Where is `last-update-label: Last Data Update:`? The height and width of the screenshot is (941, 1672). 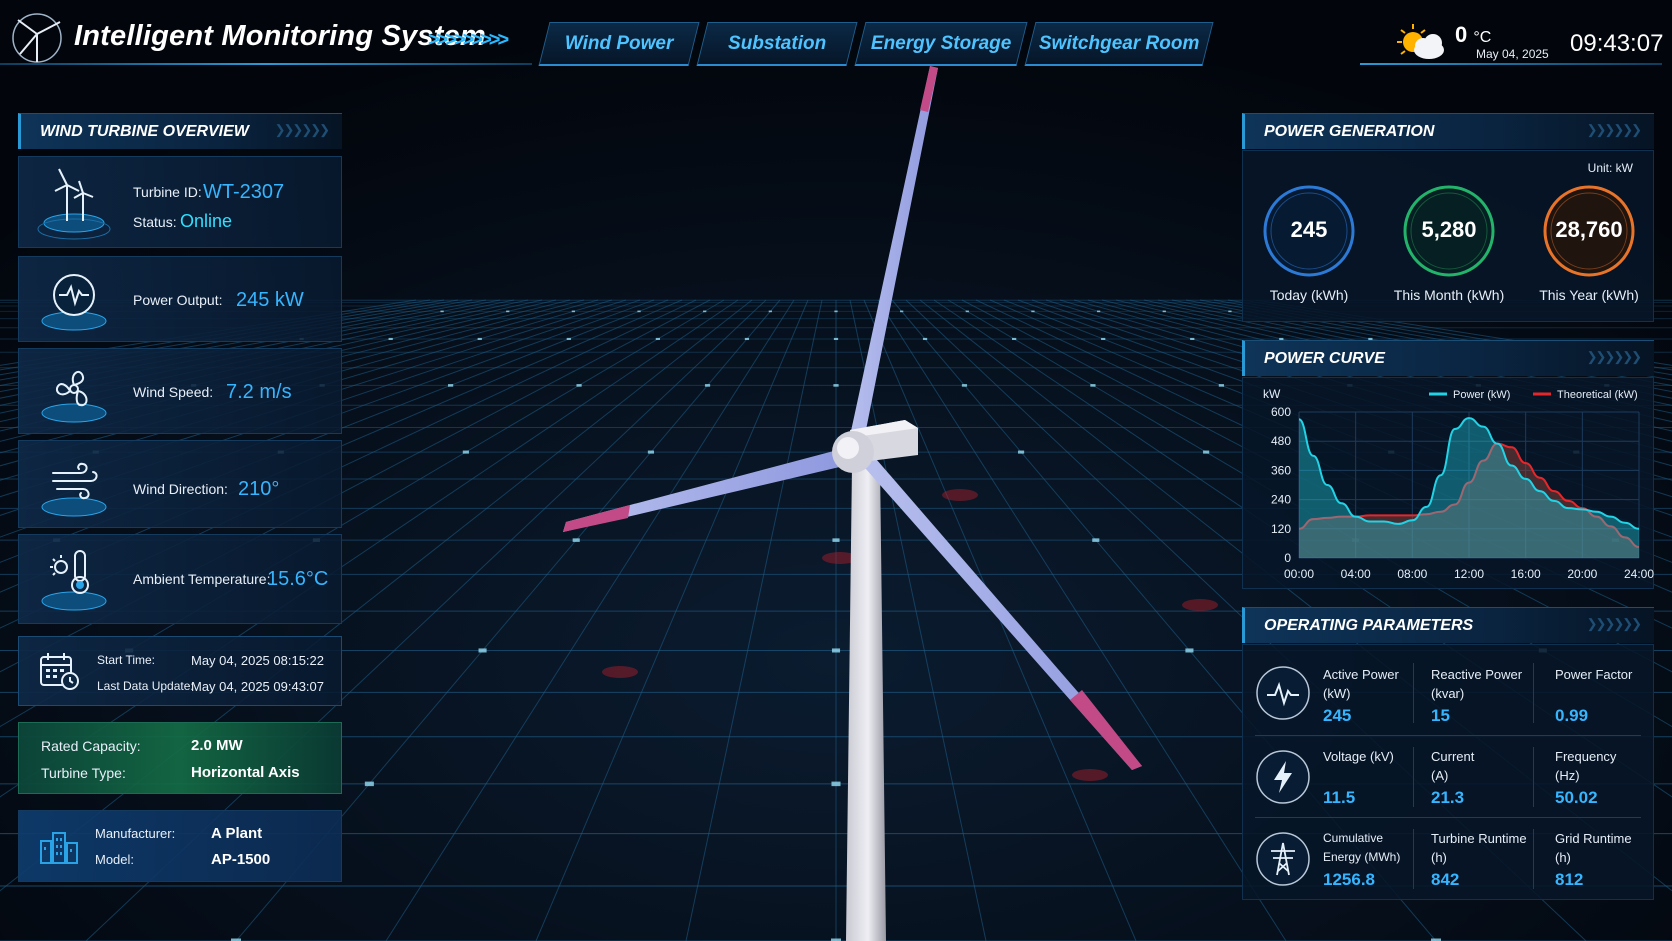
last-update-label: Last Data Update: is located at coordinates (145, 686).